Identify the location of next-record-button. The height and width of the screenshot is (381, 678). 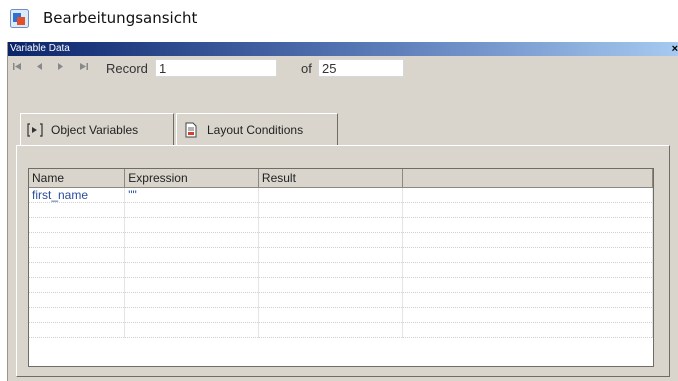
(60, 68).